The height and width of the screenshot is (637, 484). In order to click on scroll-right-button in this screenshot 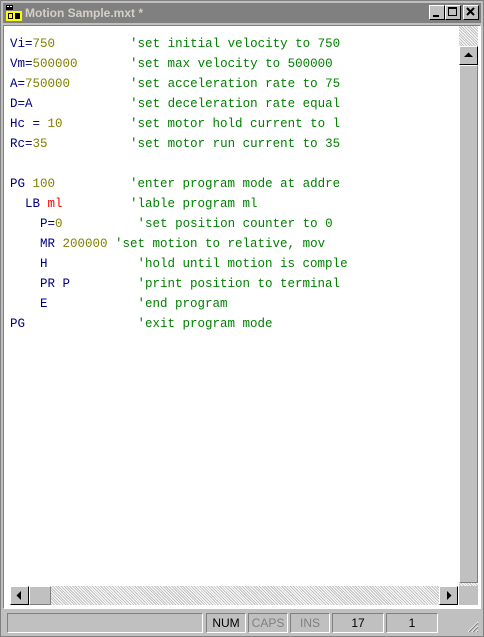, I will do `click(448, 595)`.